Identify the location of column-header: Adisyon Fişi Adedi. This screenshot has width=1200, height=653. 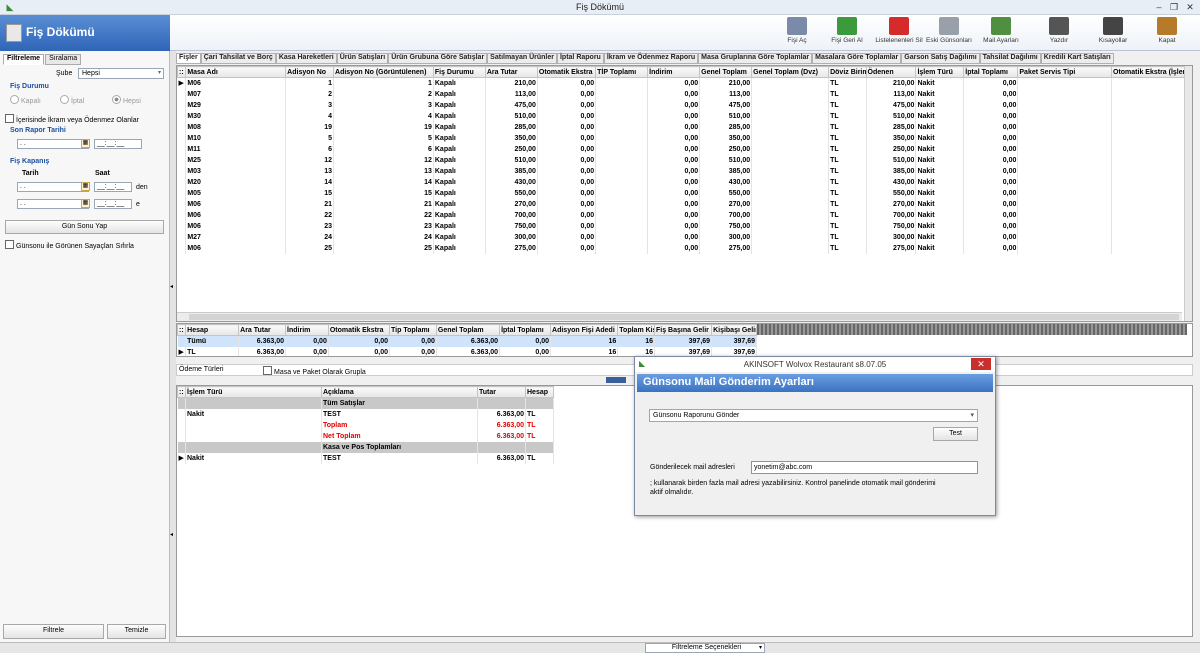
(584, 330).